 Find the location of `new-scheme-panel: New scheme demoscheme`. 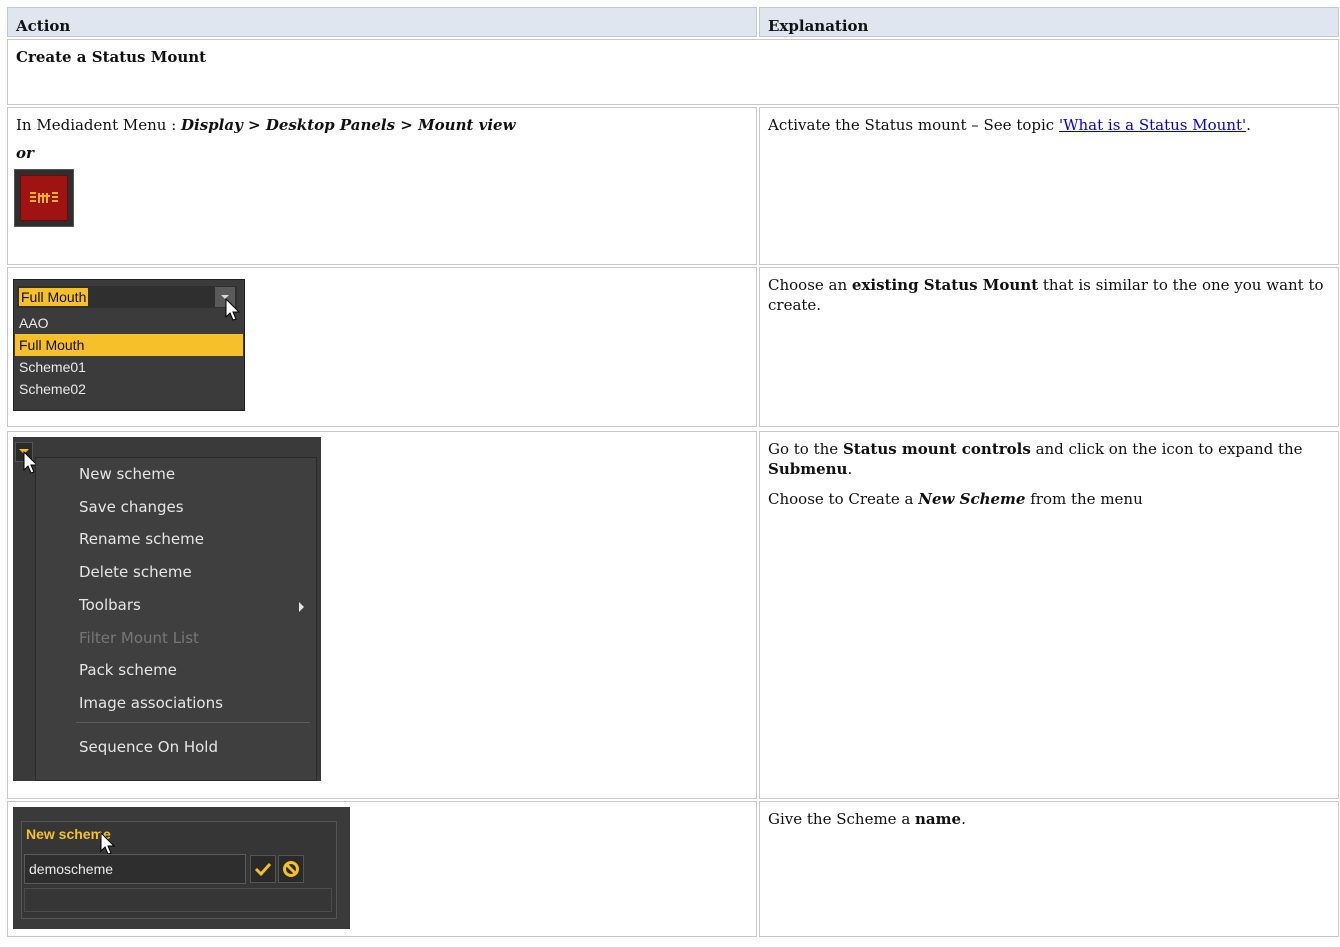

new-scheme-panel: New scheme demoscheme is located at coordinates (179, 870).